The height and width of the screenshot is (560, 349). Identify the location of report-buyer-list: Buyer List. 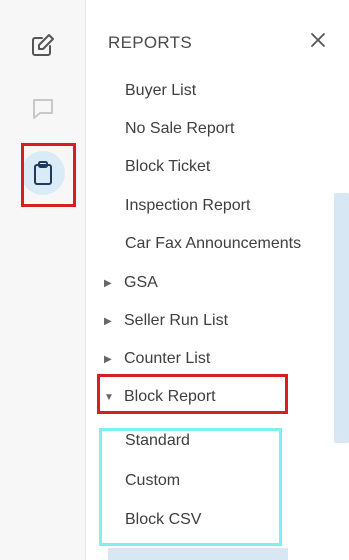
(160, 91).